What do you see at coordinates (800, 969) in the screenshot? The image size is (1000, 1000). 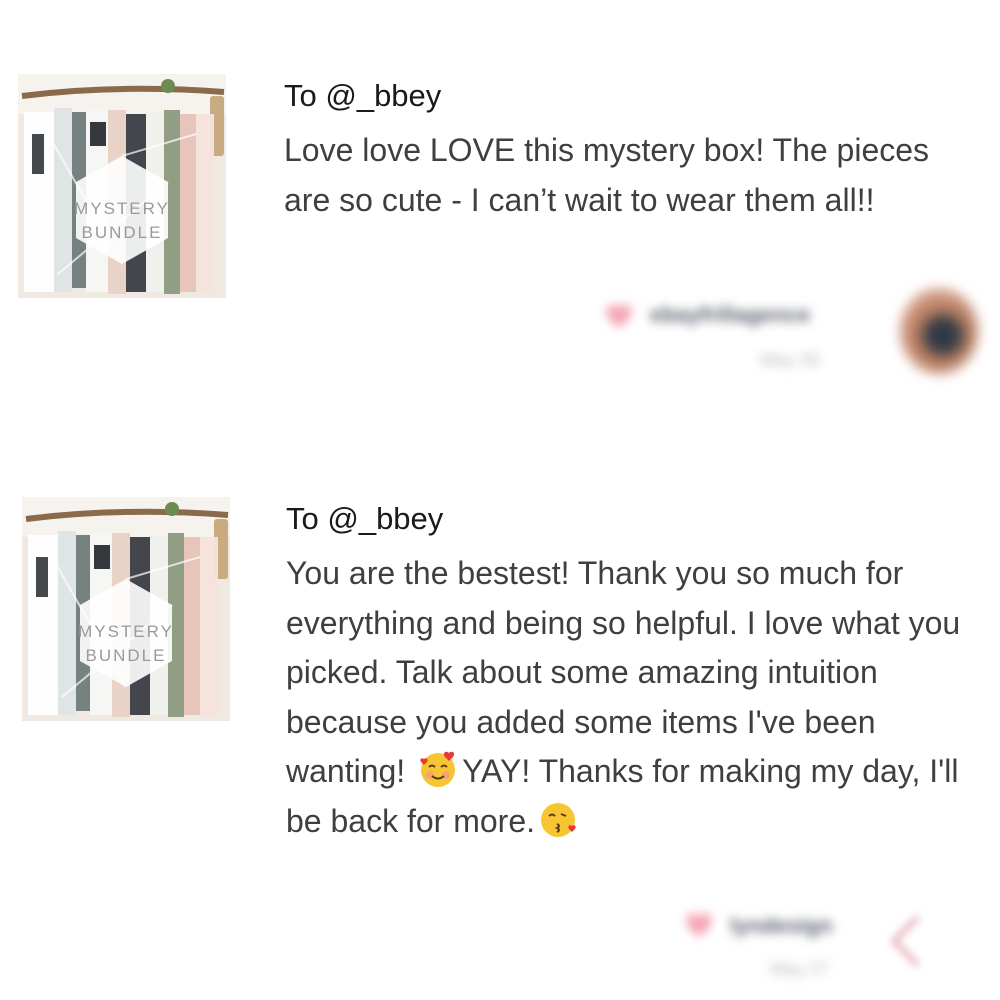 I see `review-date: May 27` at bounding box center [800, 969].